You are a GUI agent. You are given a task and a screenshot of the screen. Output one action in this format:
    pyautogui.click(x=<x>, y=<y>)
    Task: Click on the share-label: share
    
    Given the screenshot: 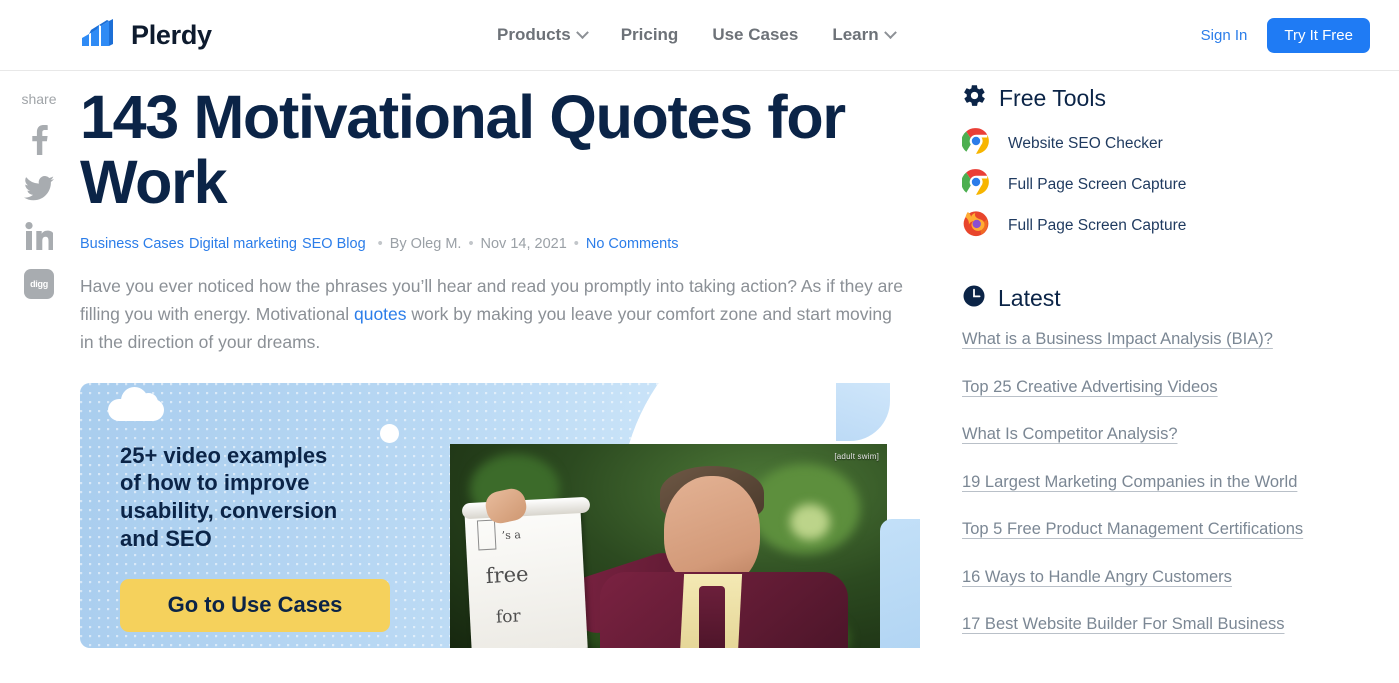 What is the action you would take?
    pyautogui.click(x=39, y=99)
    